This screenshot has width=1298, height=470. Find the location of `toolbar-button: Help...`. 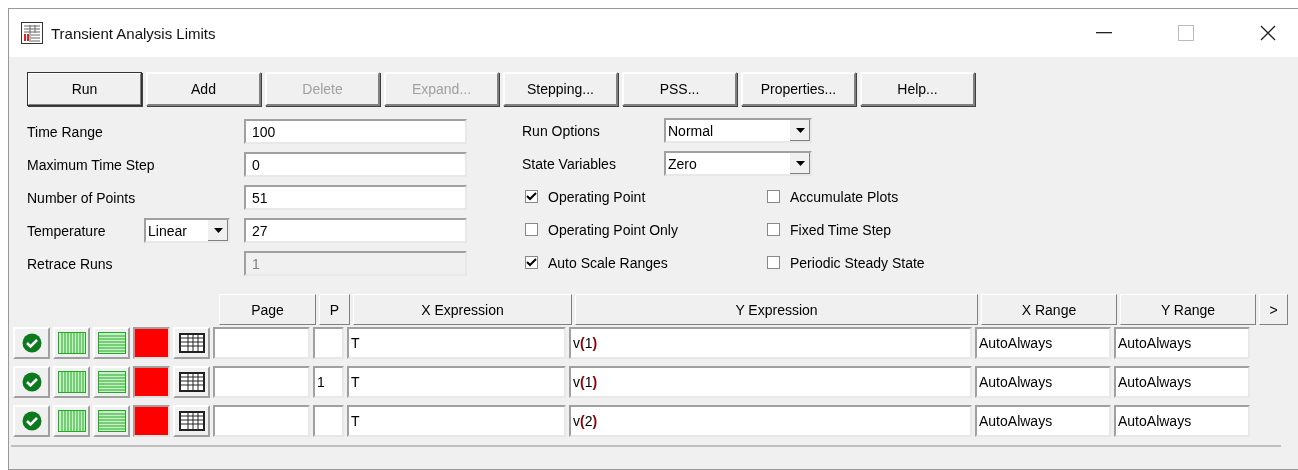

toolbar-button: Help... is located at coordinates (917, 89).